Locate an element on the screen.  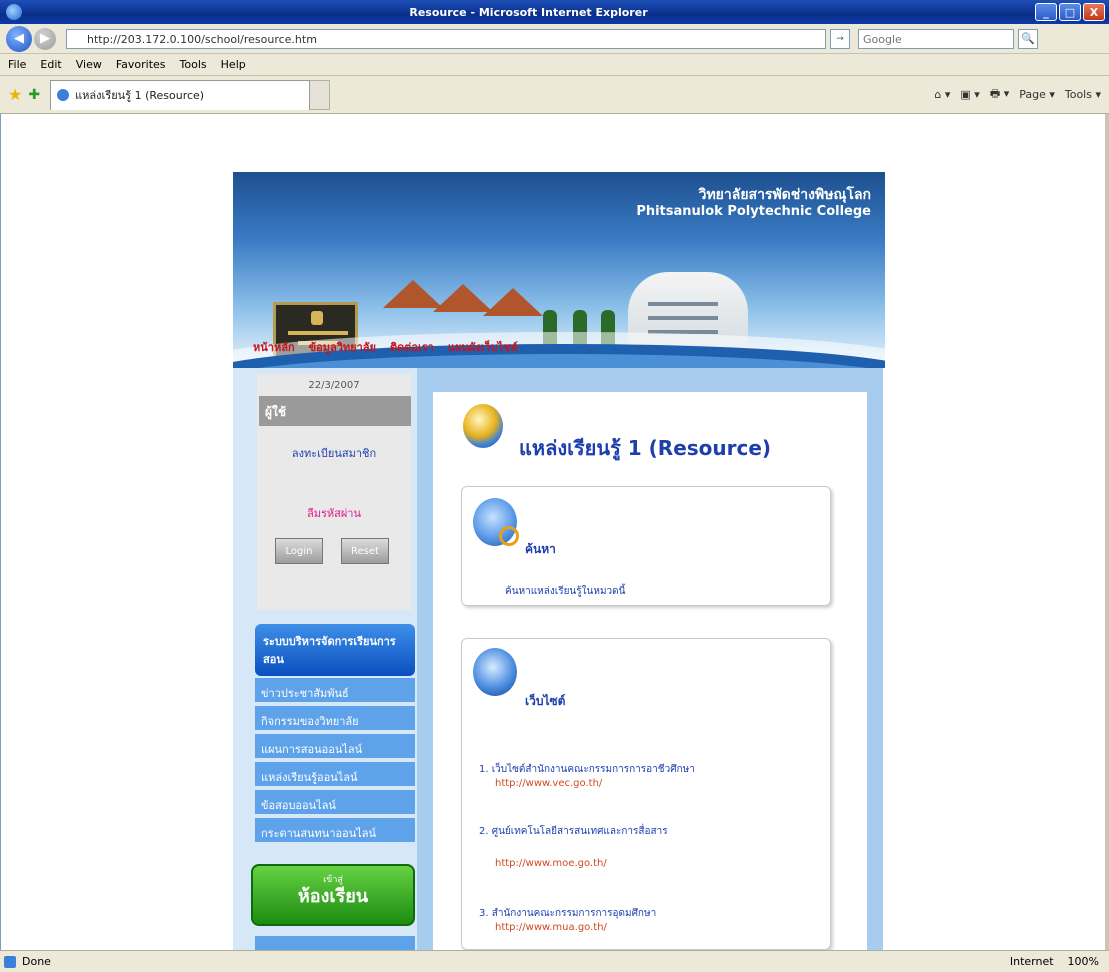
sidebar-item-activities: กิจกรรมของวิทยาลัย is located at coordinates (335, 719).